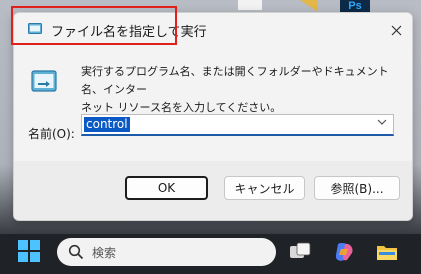 This screenshot has width=421, height=274. Describe the element at coordinates (129, 32) in the screenshot. I see `dialog-title: ファイル名を指定して実行` at that location.